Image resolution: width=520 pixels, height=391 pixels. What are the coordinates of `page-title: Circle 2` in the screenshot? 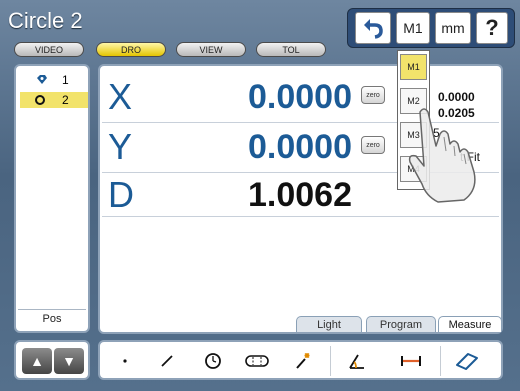 It's located at (45, 20).